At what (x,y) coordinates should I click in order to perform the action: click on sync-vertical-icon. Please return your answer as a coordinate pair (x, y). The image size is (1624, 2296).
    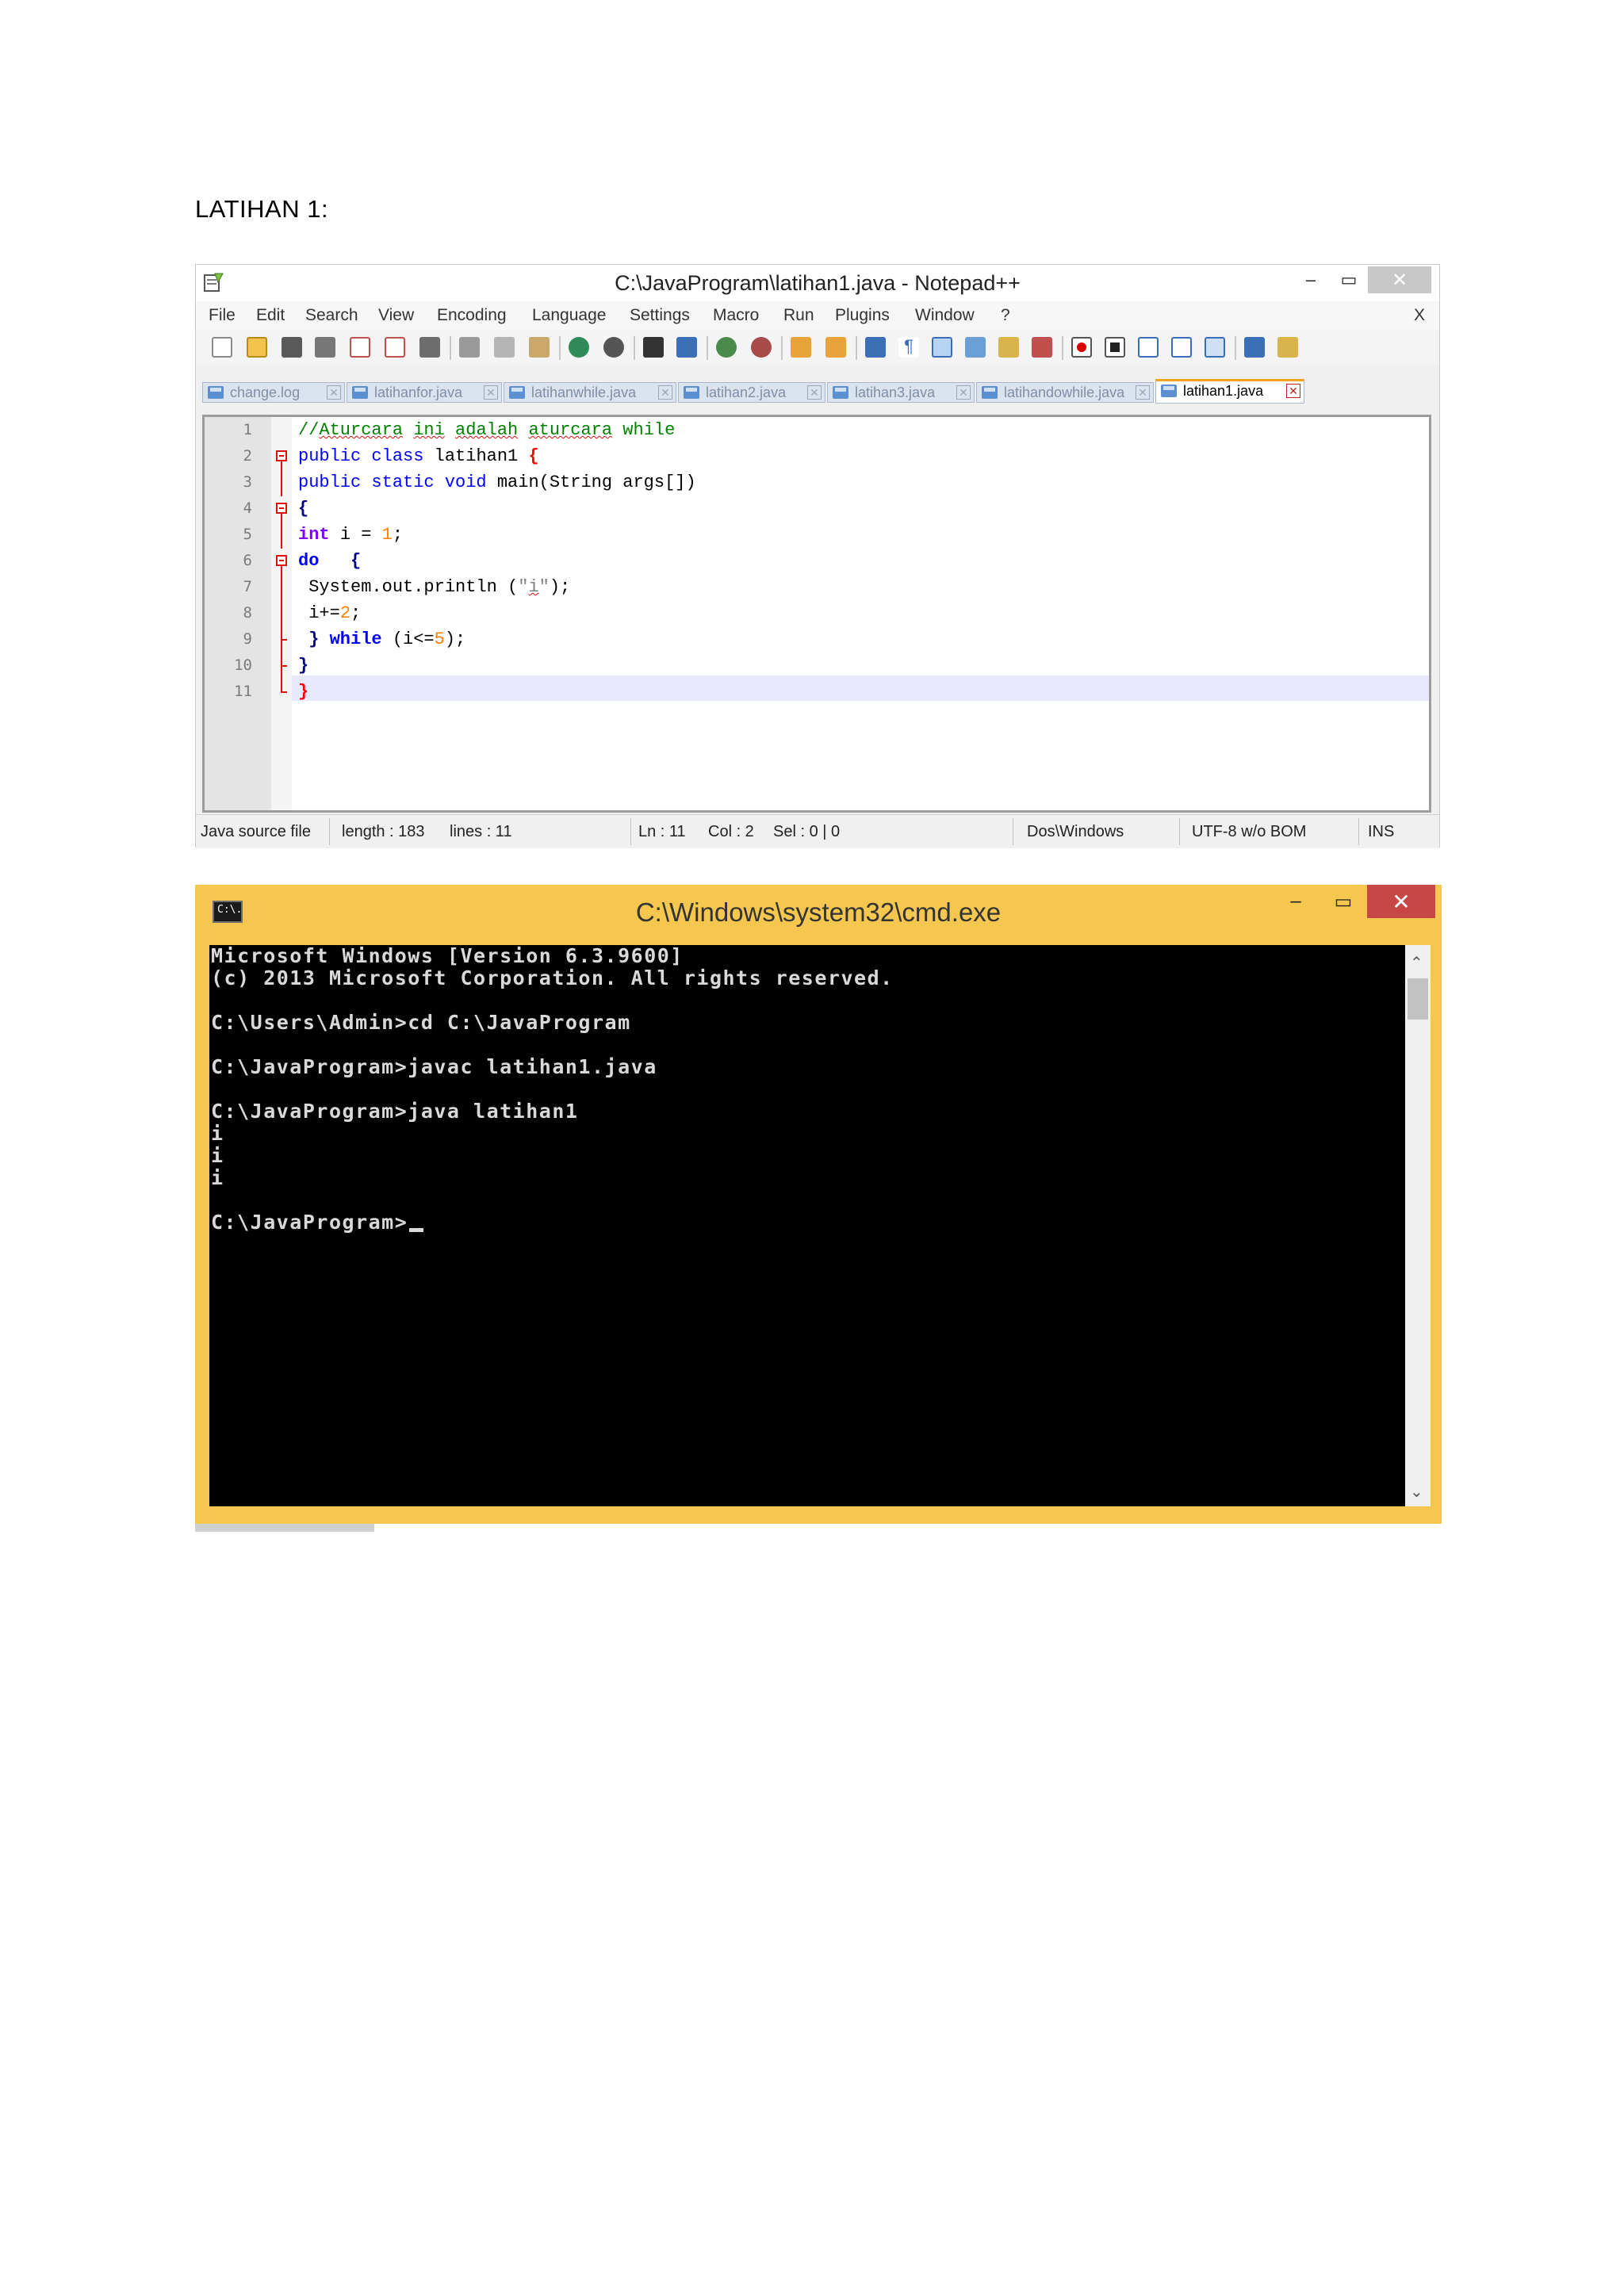
    Looking at the image, I should click on (801, 348).